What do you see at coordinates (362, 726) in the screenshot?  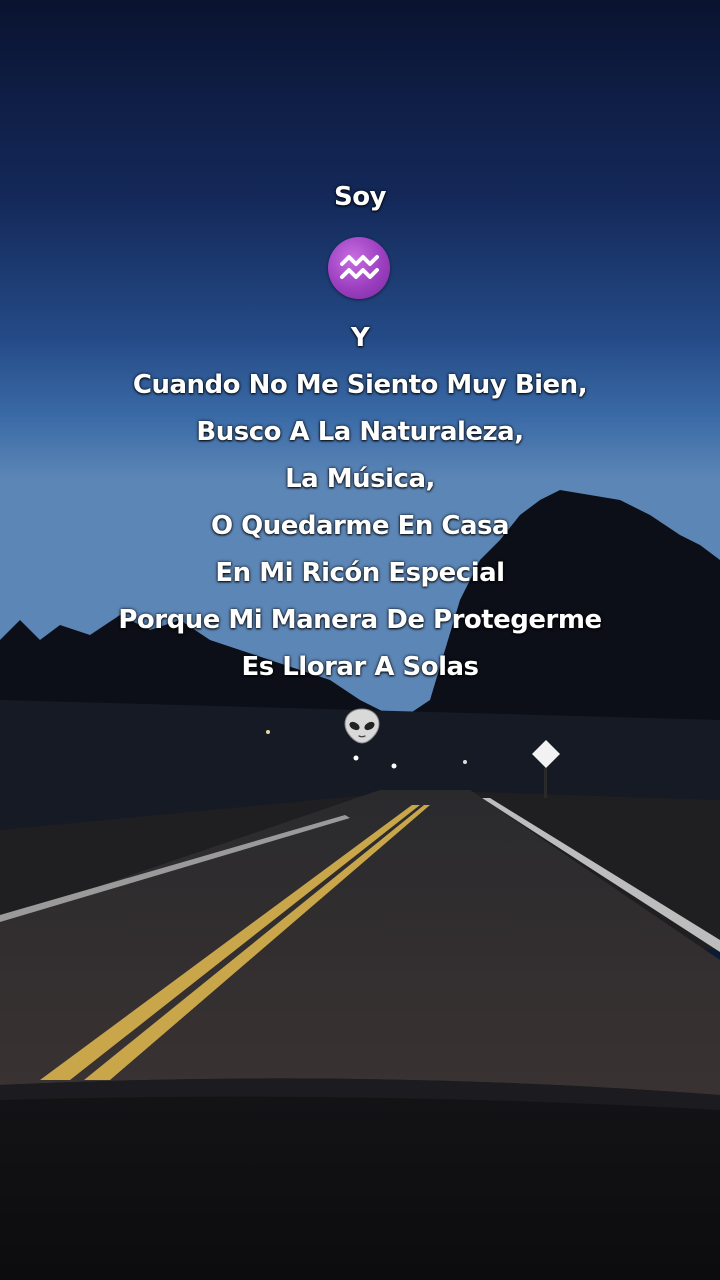 I see `alien-icon` at bounding box center [362, 726].